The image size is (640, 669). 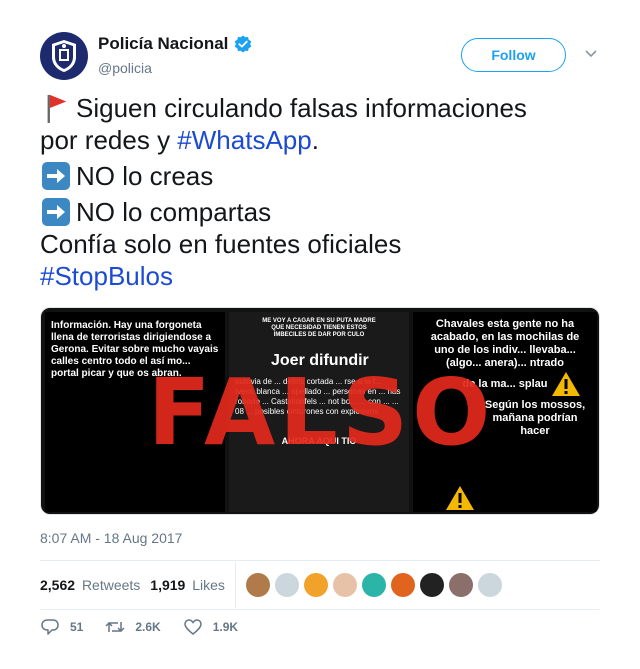 What do you see at coordinates (58, 585) in the screenshot?
I see `retweets-count: 2,562` at bounding box center [58, 585].